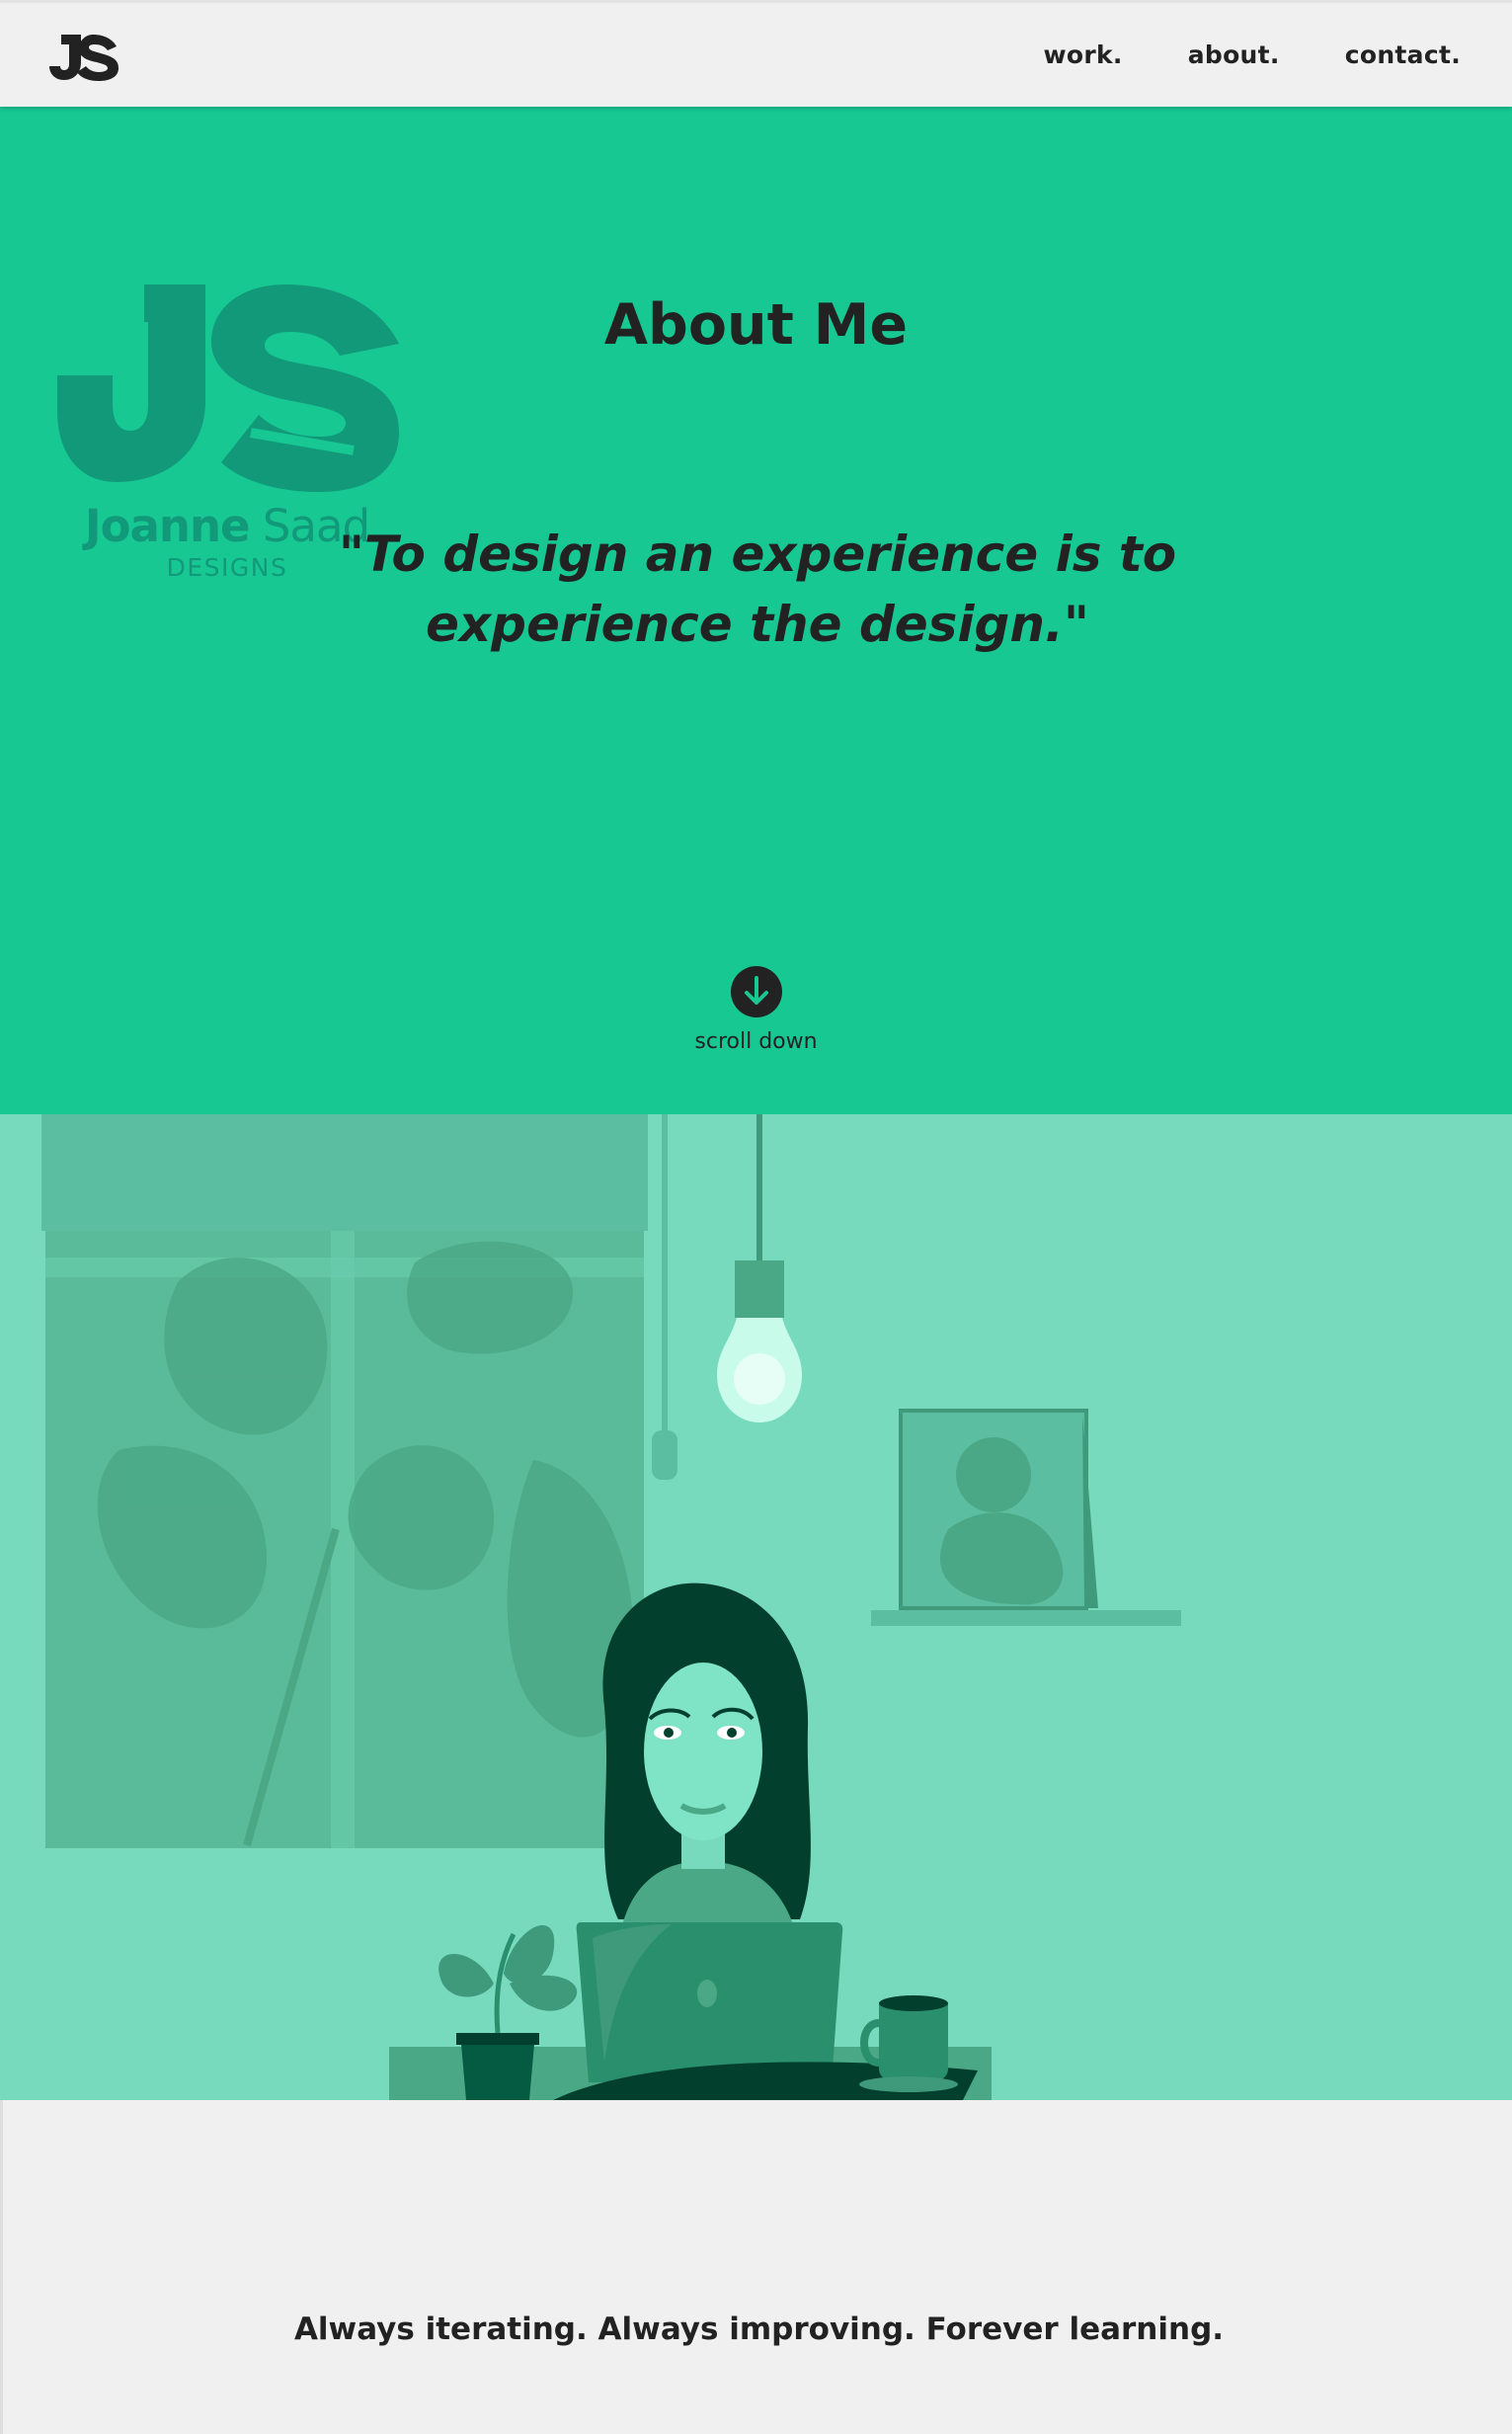  What do you see at coordinates (168, 526) in the screenshot?
I see `brand-first-name: Joanne` at bounding box center [168, 526].